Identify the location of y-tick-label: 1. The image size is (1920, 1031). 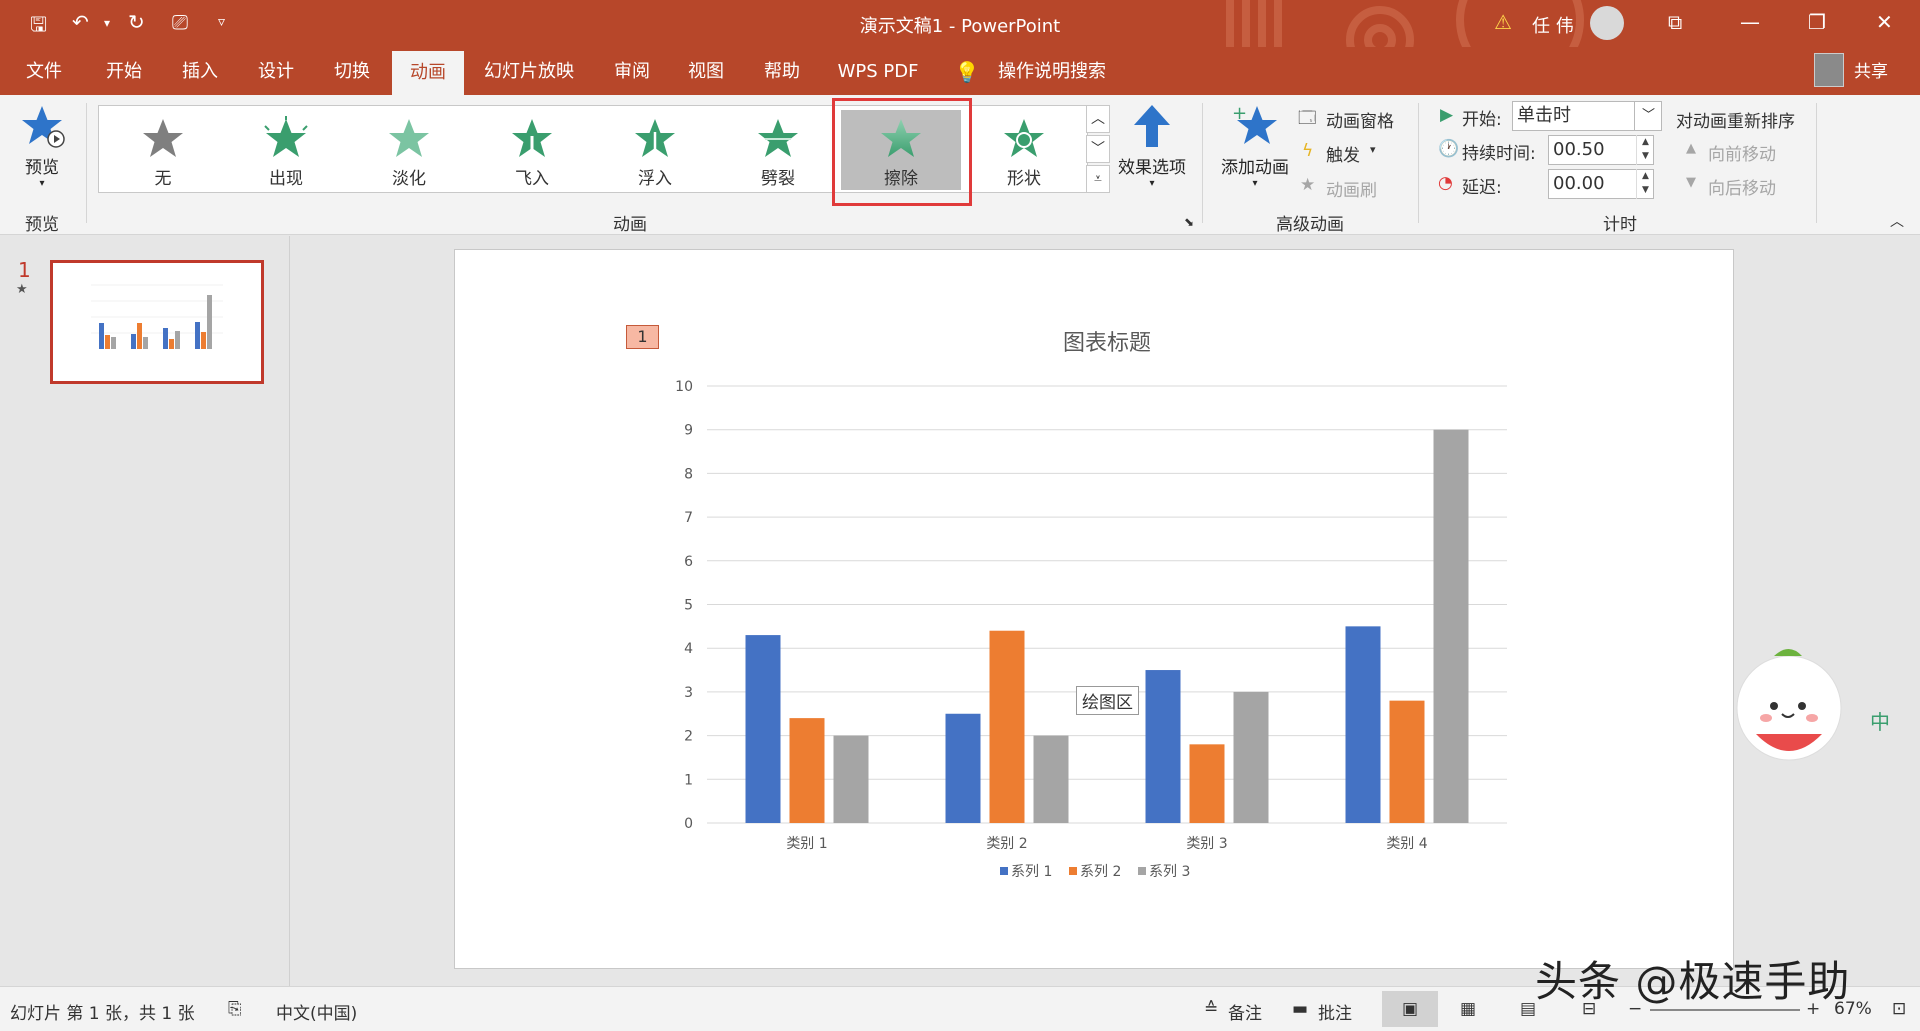
(688, 780).